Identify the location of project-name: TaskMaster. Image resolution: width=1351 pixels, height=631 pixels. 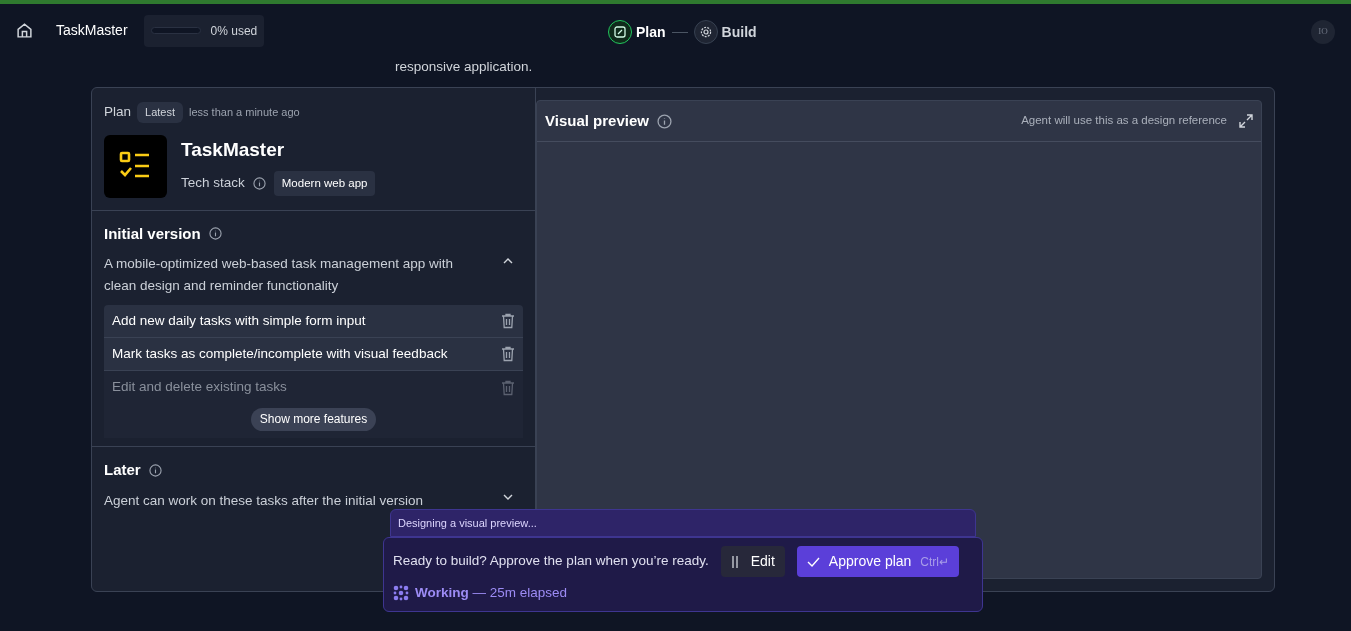
(92, 30).